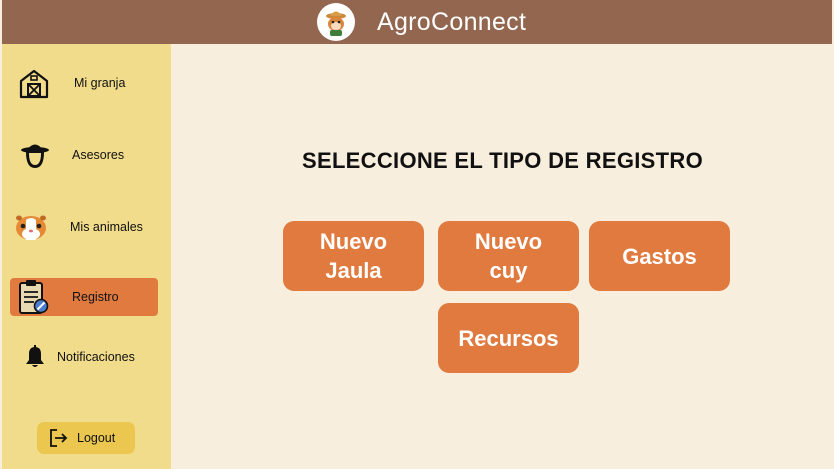 Image resolution: width=834 pixels, height=469 pixels. Describe the element at coordinates (59, 438) in the screenshot. I see `logout-icon` at that location.